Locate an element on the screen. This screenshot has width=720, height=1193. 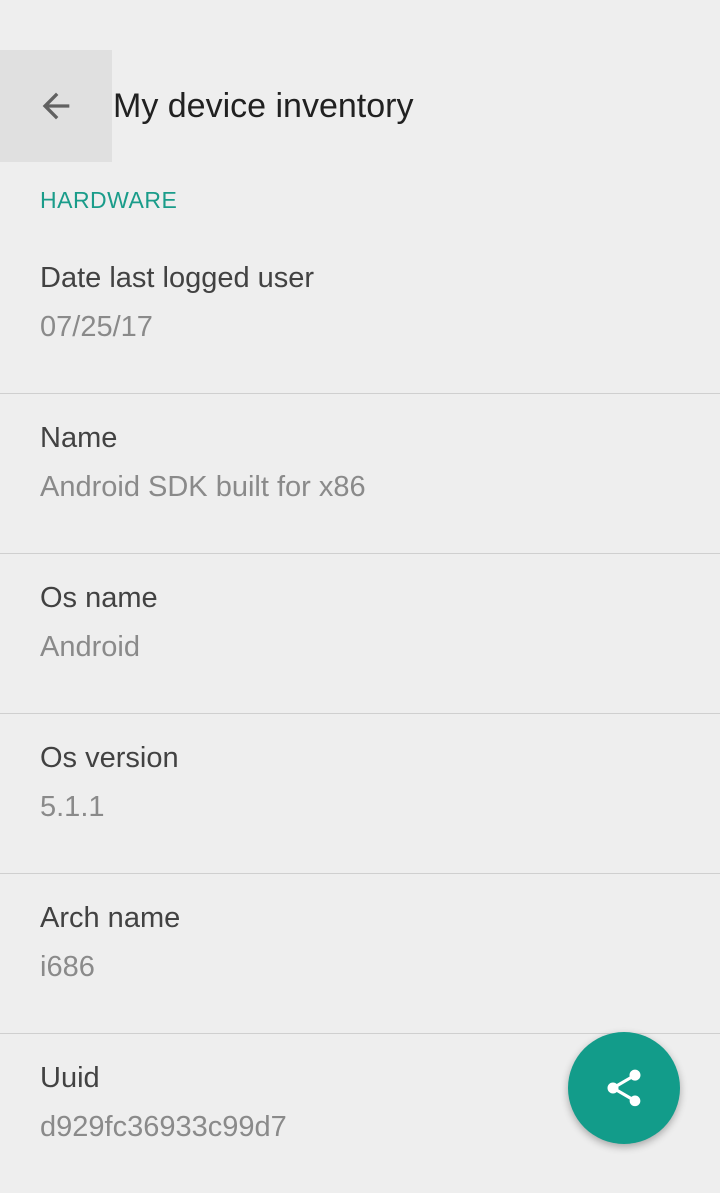
page-title: My device inventory is located at coordinates (263, 106).